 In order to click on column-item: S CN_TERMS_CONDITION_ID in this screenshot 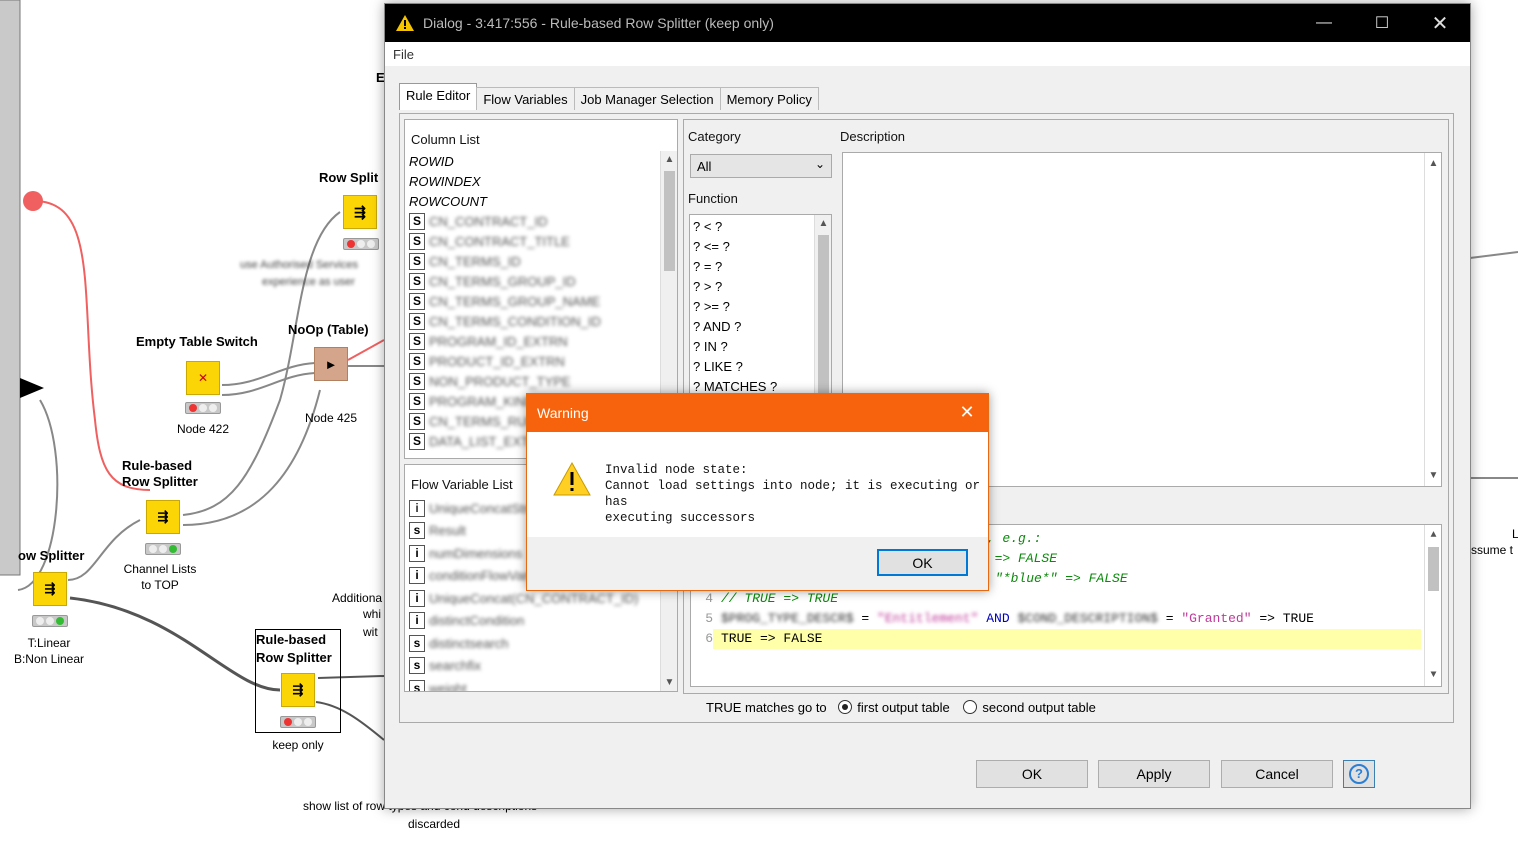, I will do `click(533, 321)`.